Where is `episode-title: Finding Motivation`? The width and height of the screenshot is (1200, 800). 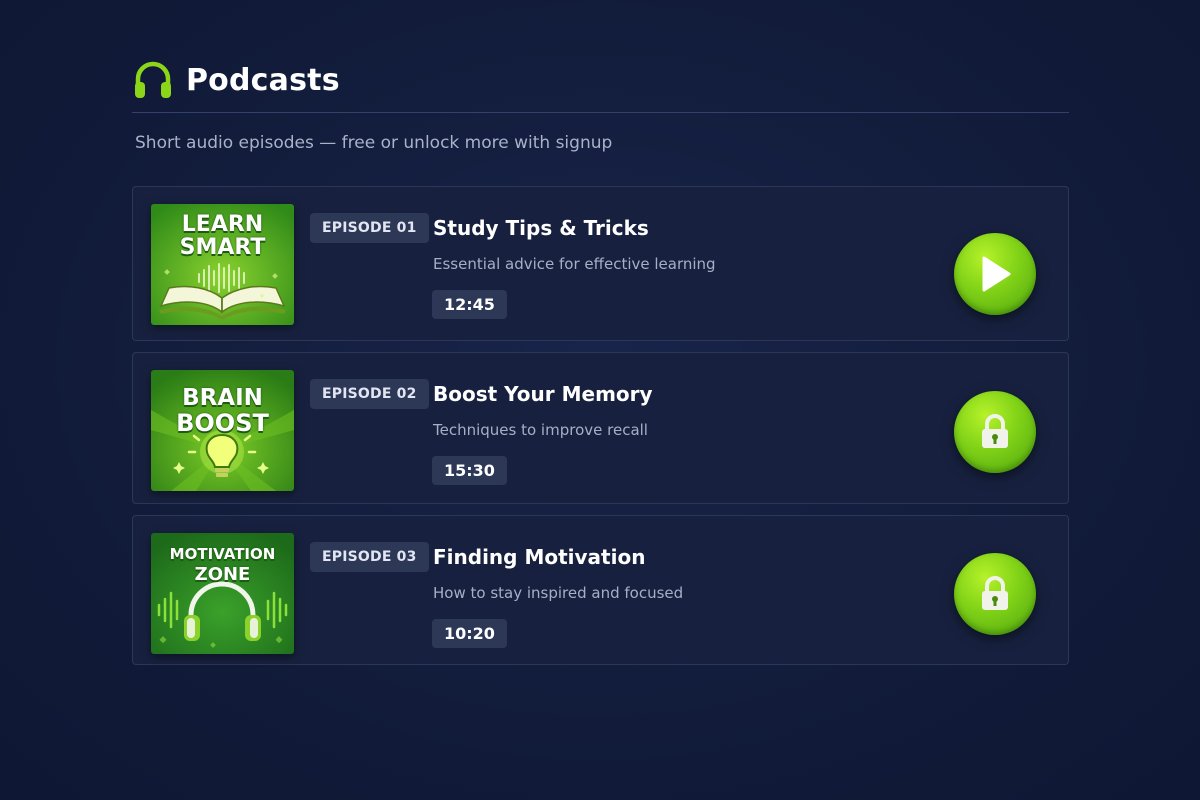 episode-title: Finding Motivation is located at coordinates (539, 557).